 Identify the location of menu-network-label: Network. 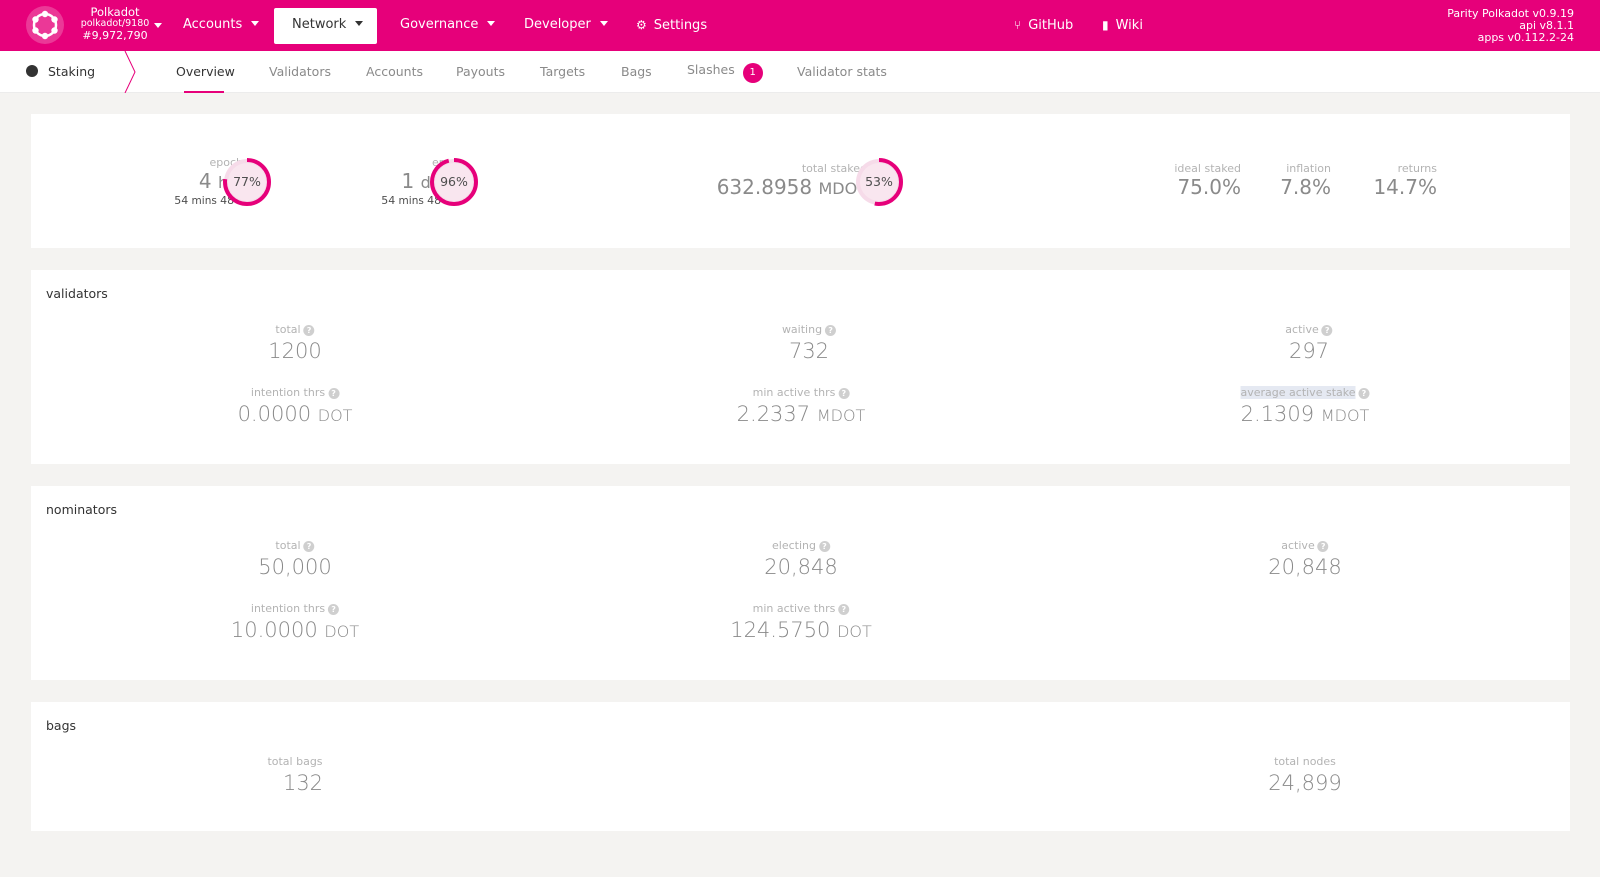
(319, 24).